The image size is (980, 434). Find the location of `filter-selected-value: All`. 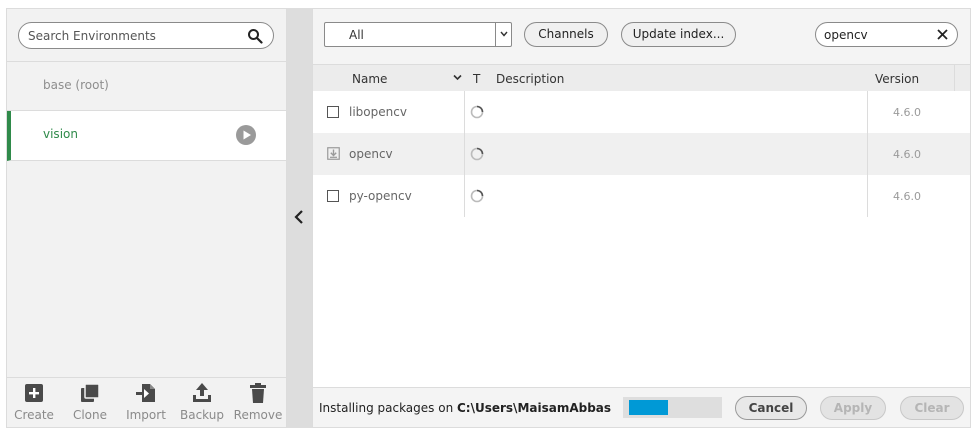

filter-selected-value: All is located at coordinates (356, 35).